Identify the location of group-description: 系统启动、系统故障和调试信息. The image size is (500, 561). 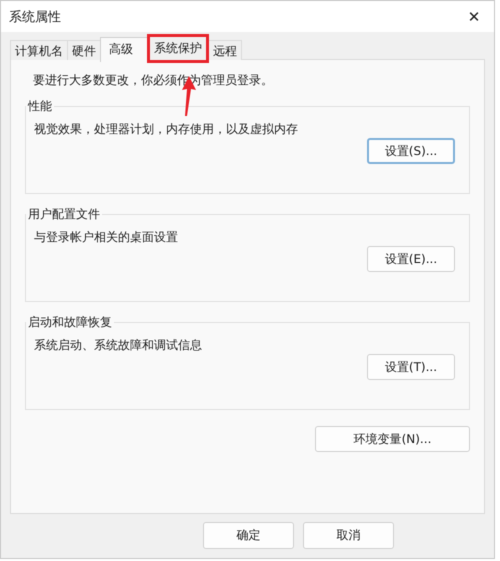
(118, 345).